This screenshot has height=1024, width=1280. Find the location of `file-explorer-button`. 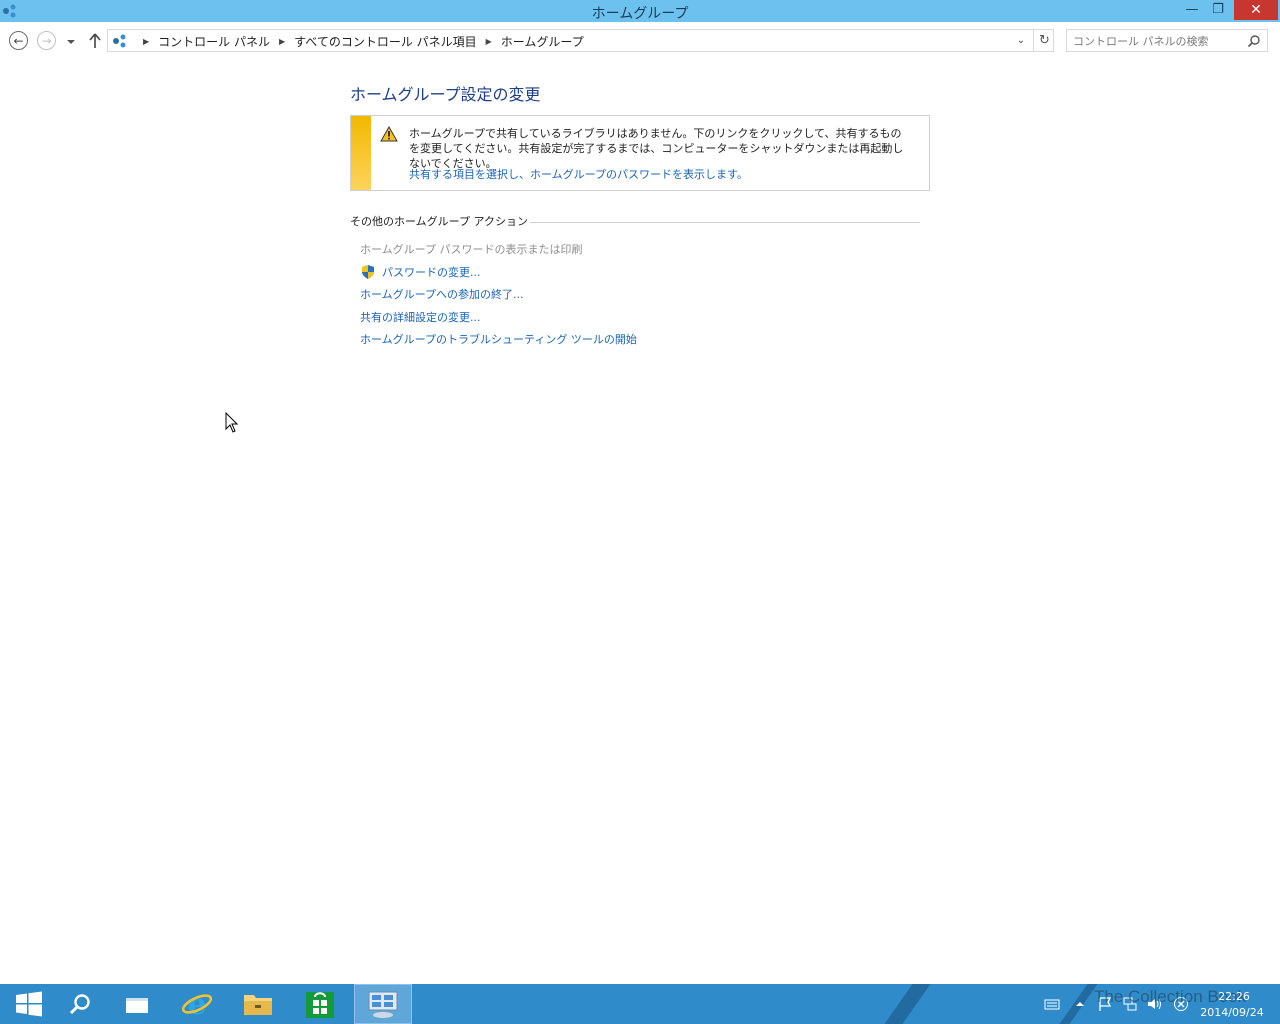

file-explorer-button is located at coordinates (258, 1004).